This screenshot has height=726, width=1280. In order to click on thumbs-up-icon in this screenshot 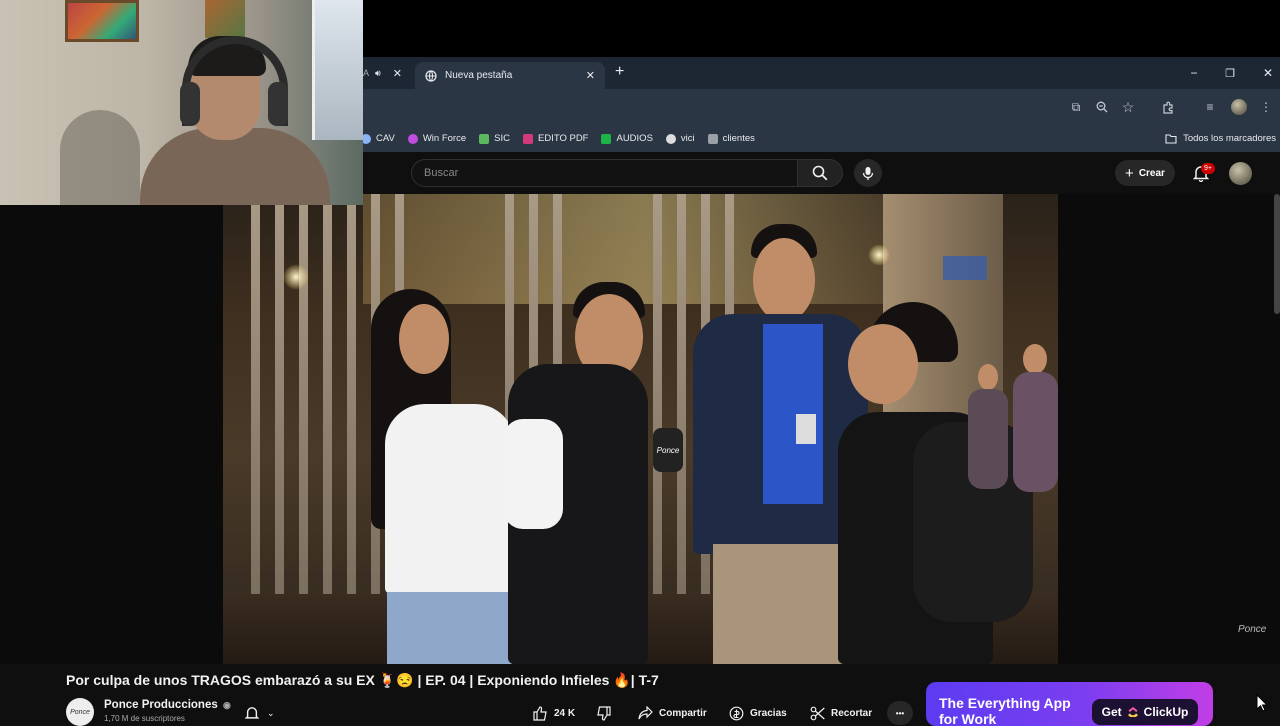, I will do `click(540, 713)`.